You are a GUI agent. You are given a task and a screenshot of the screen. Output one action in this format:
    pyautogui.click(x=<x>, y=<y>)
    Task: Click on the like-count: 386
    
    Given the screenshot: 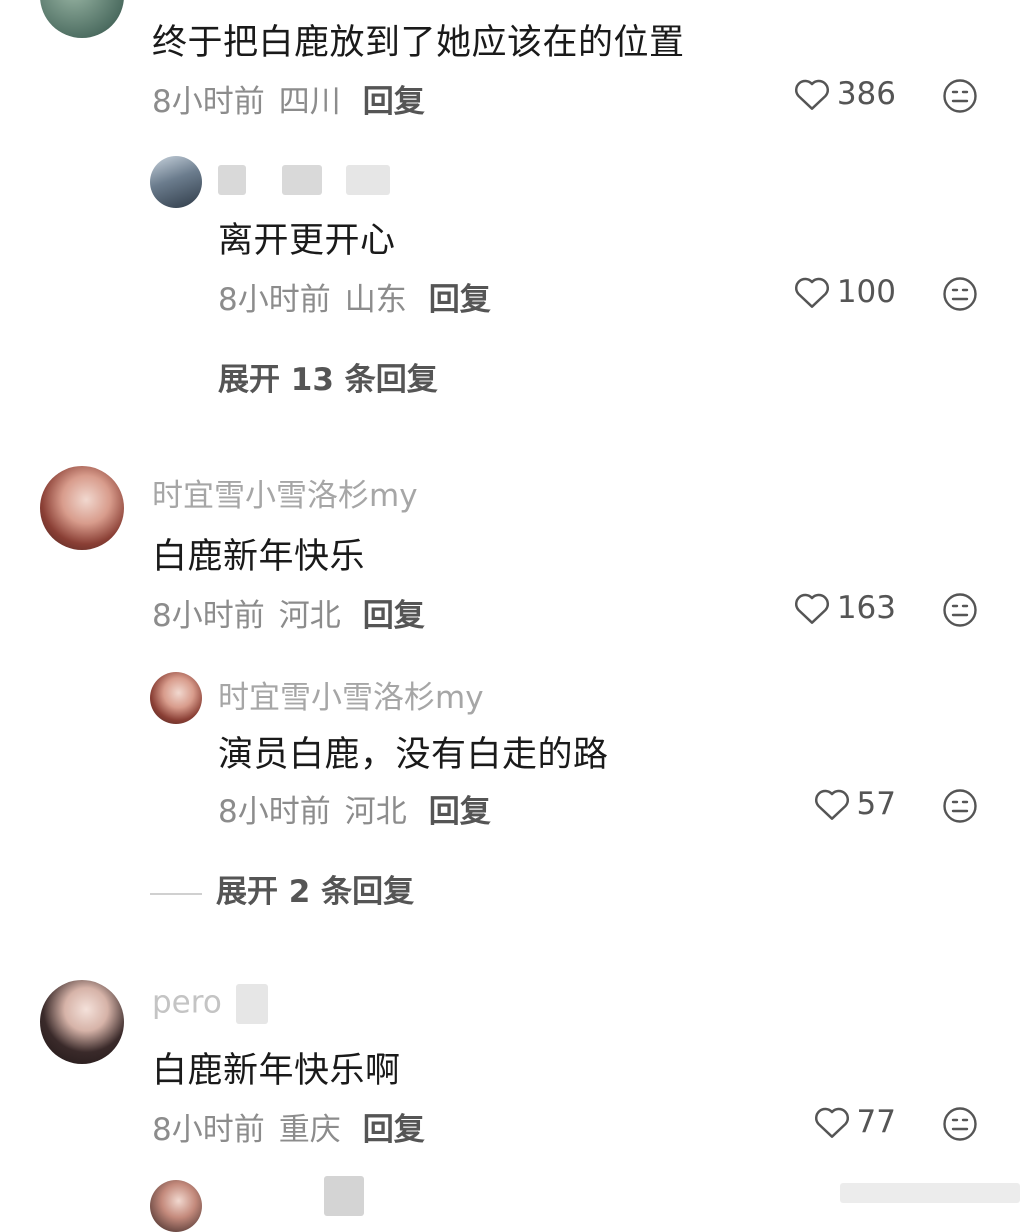 What is the action you would take?
    pyautogui.click(x=866, y=94)
    